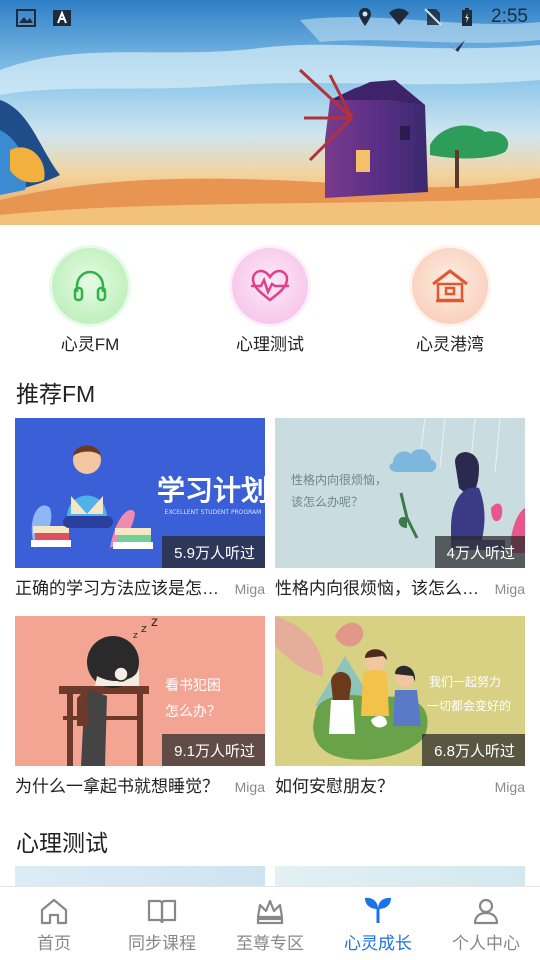 The width and height of the screenshot is (540, 960). I want to click on heart-pulse-icon, so click(270, 285).